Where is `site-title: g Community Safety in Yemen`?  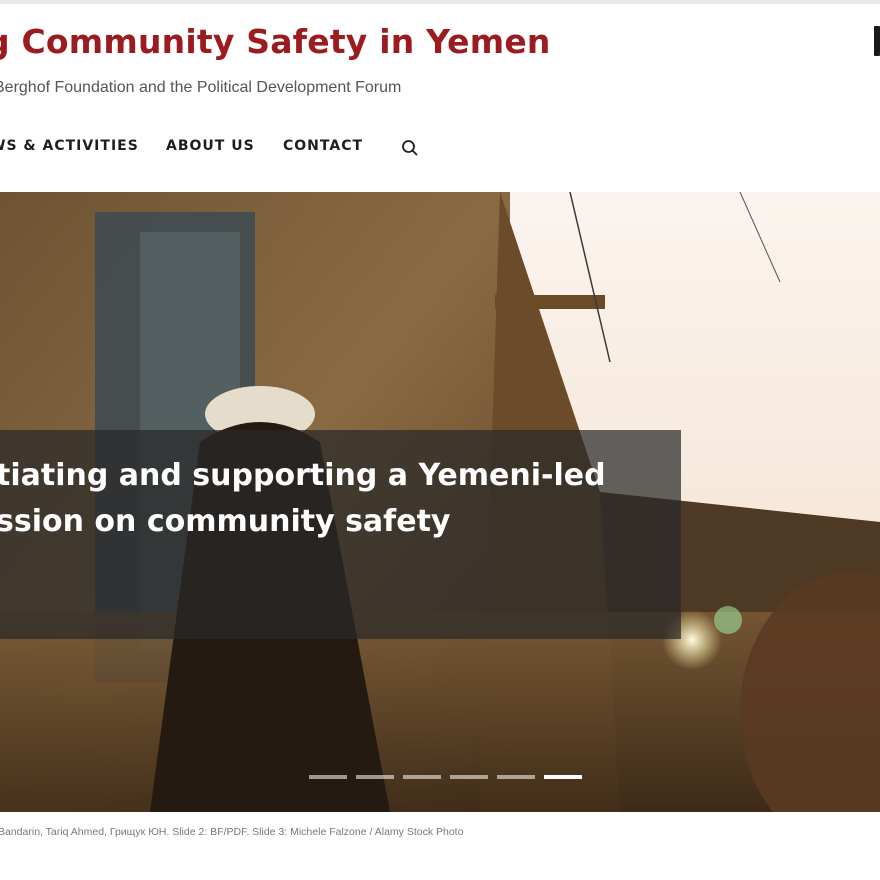 site-title: g Community Safety in Yemen is located at coordinates (275, 41).